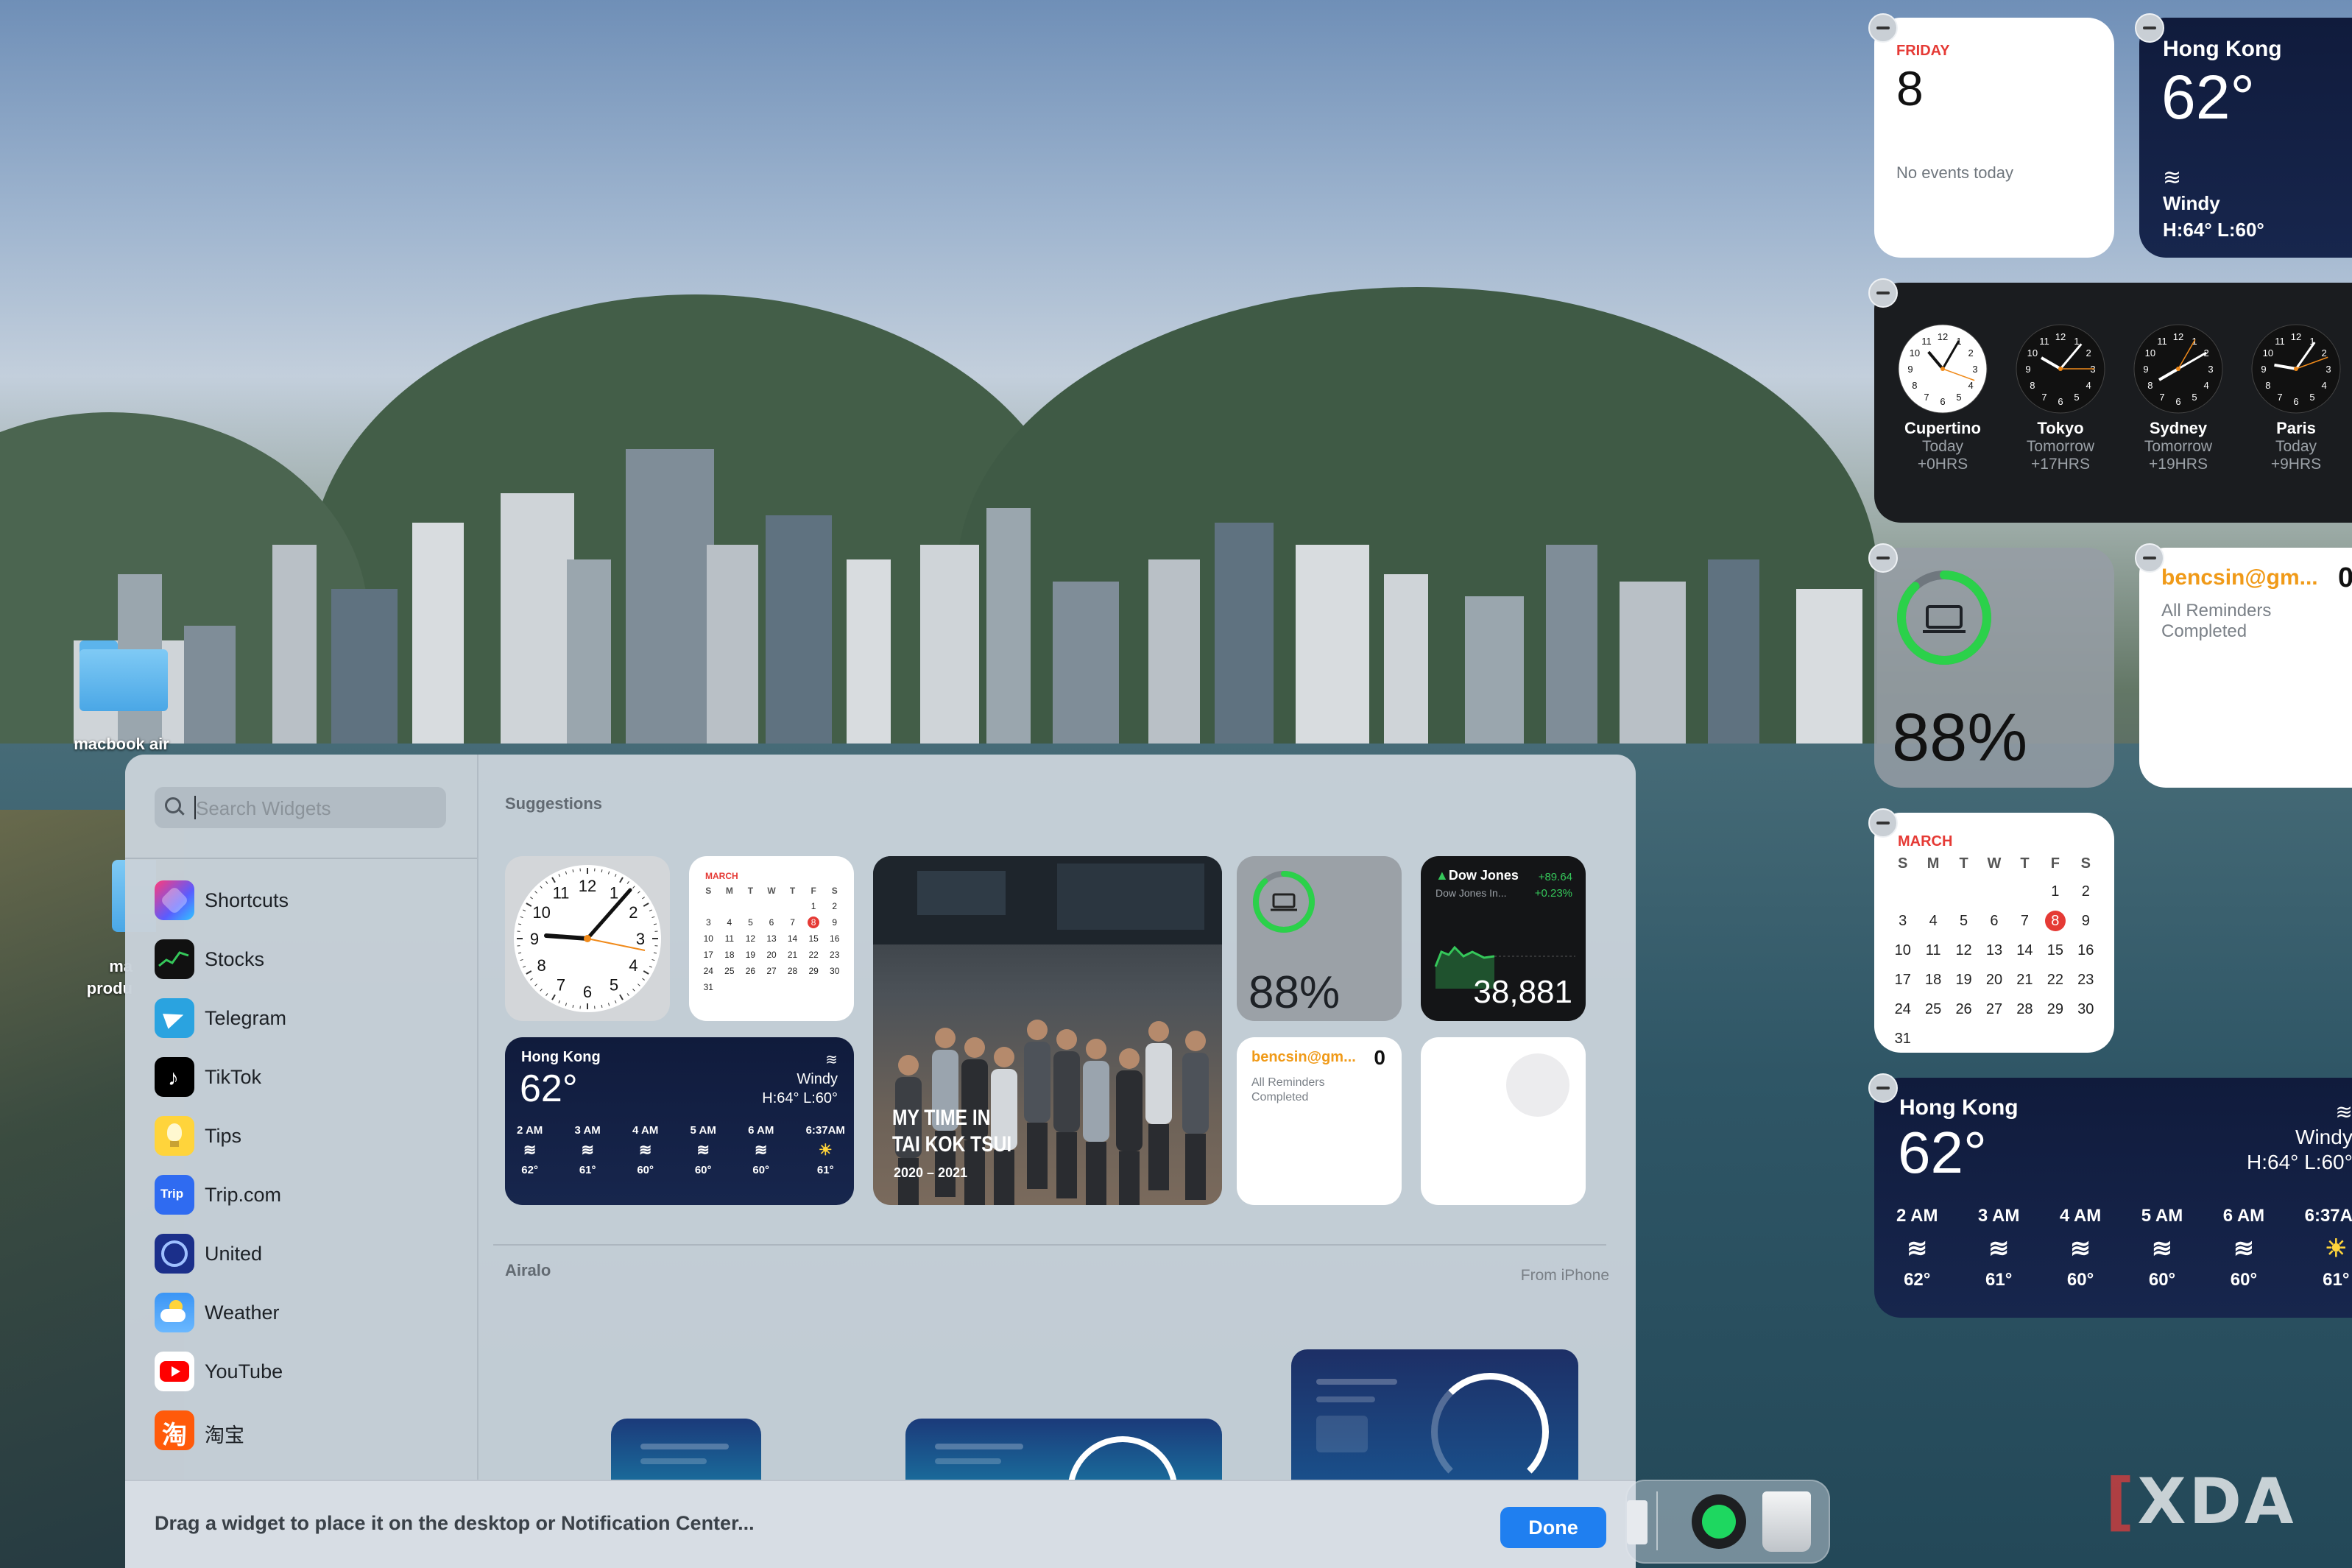 This screenshot has width=2352, height=1568. What do you see at coordinates (792, 923) in the screenshot?
I see `calendar-day: 7` at bounding box center [792, 923].